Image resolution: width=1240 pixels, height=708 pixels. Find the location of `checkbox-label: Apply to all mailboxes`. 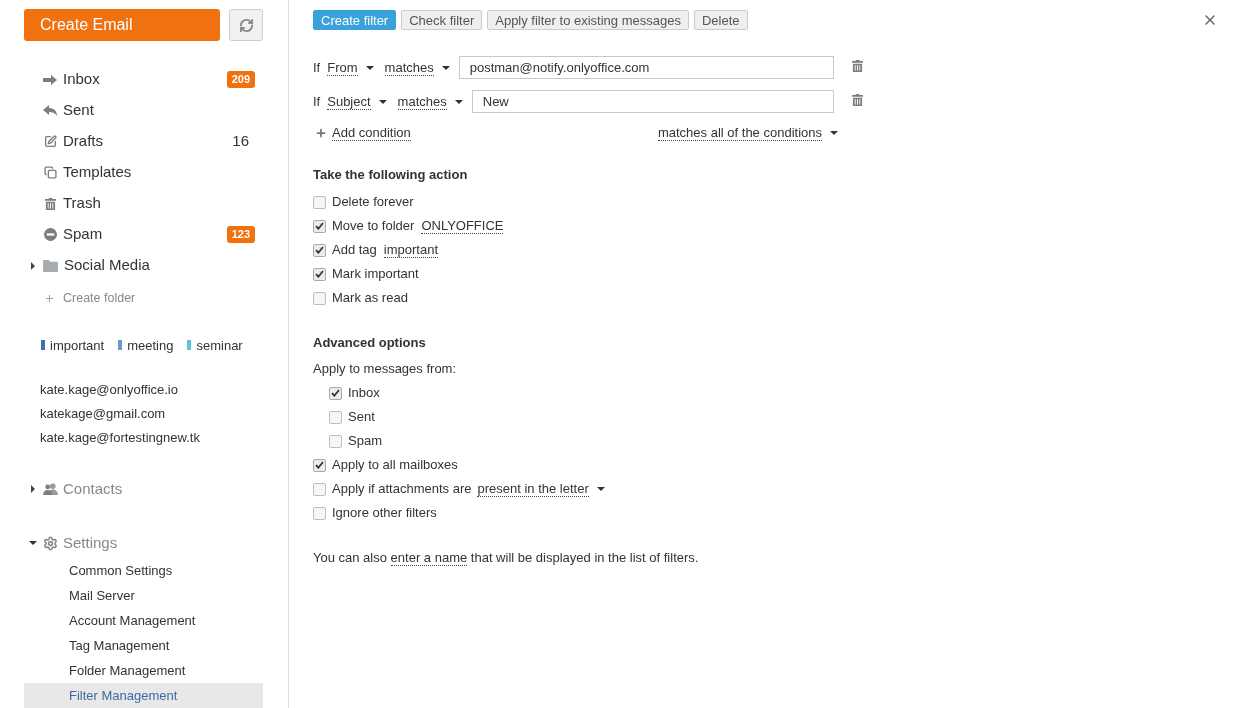

checkbox-label: Apply to all mailboxes is located at coordinates (395, 465).